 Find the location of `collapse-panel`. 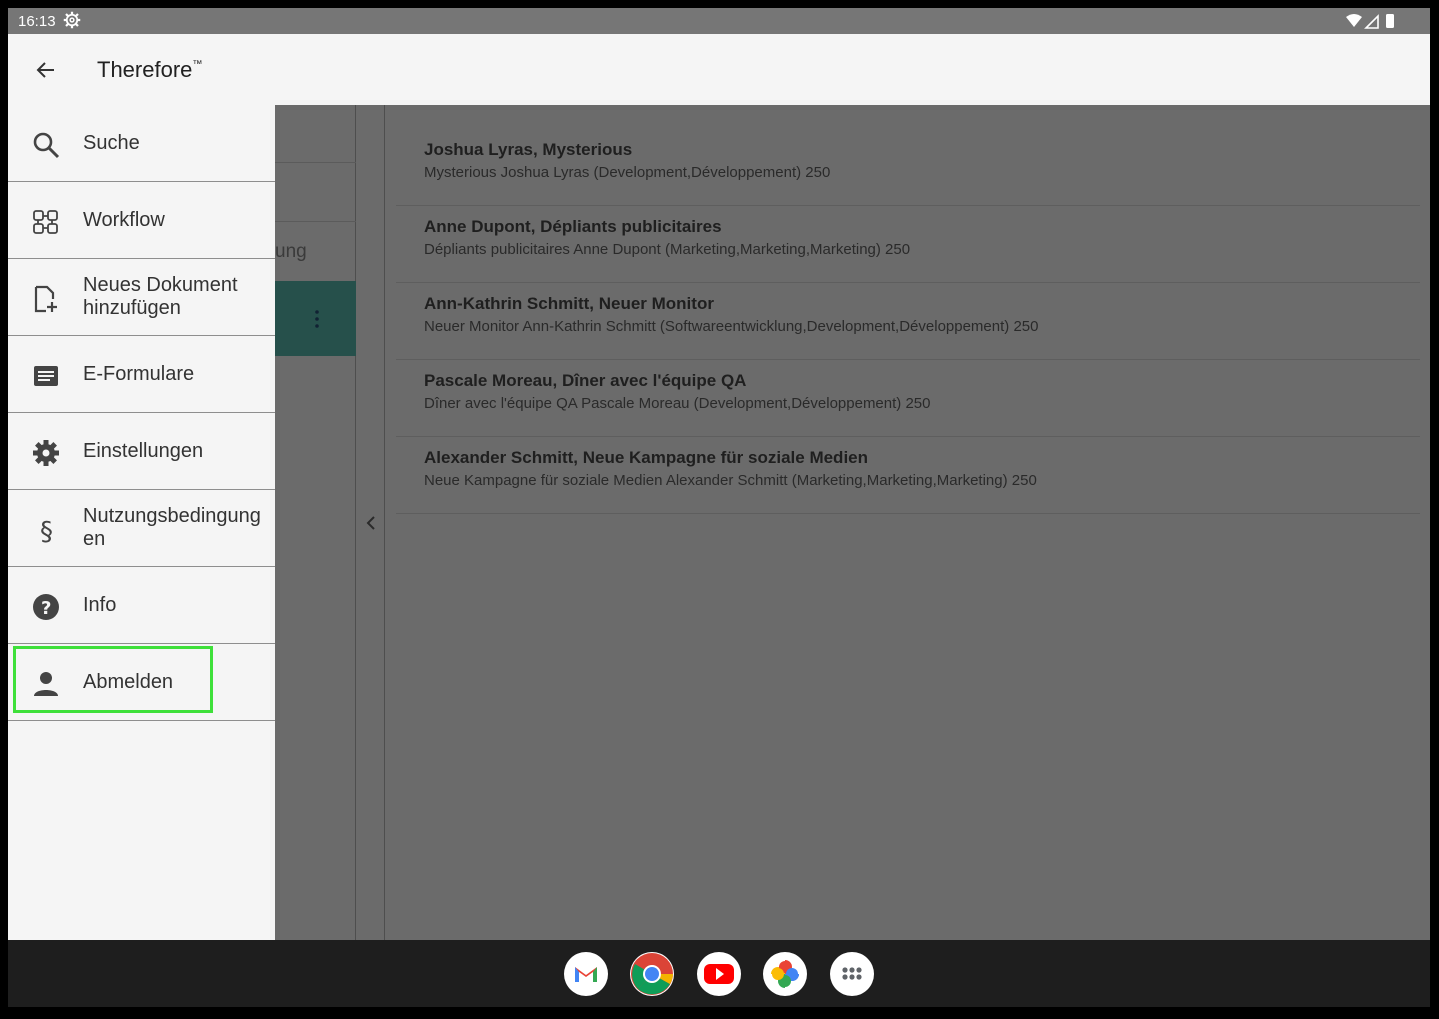

collapse-panel is located at coordinates (371, 522).